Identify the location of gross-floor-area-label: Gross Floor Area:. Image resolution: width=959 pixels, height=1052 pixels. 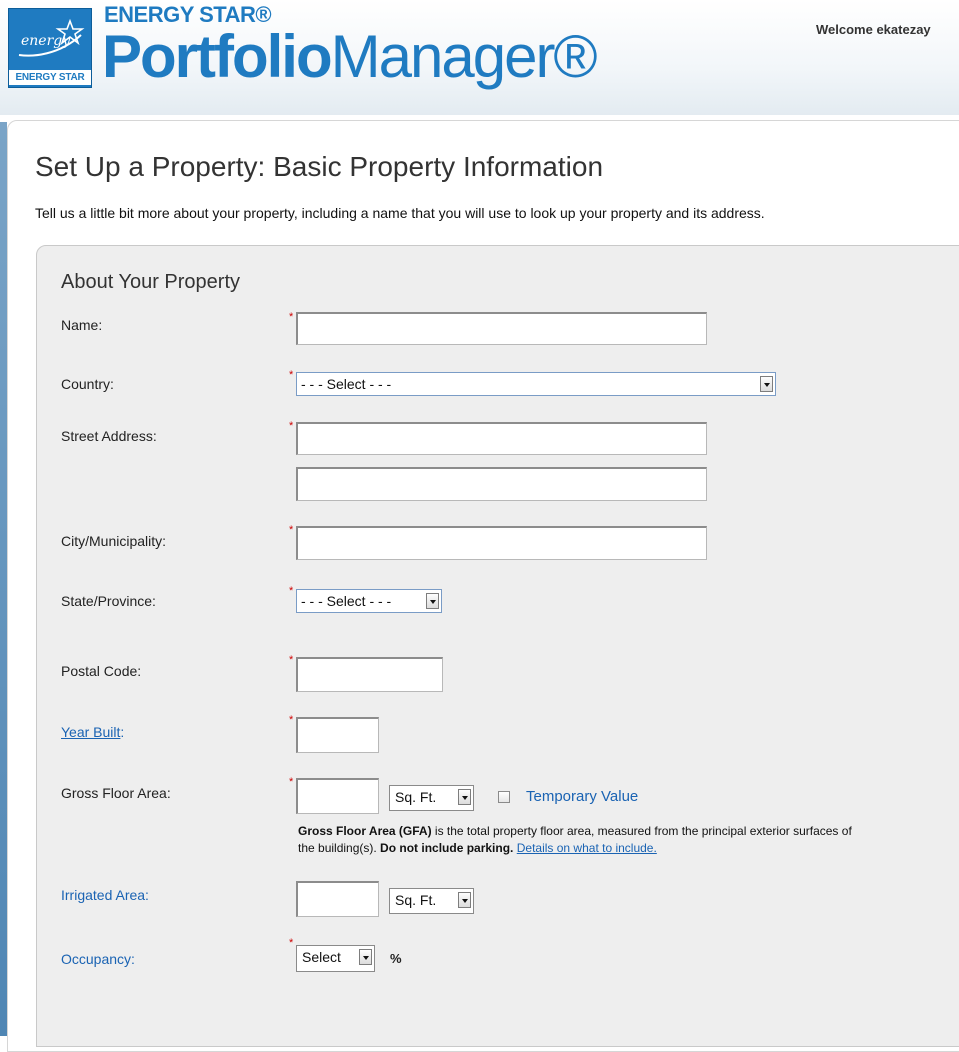
(116, 793).